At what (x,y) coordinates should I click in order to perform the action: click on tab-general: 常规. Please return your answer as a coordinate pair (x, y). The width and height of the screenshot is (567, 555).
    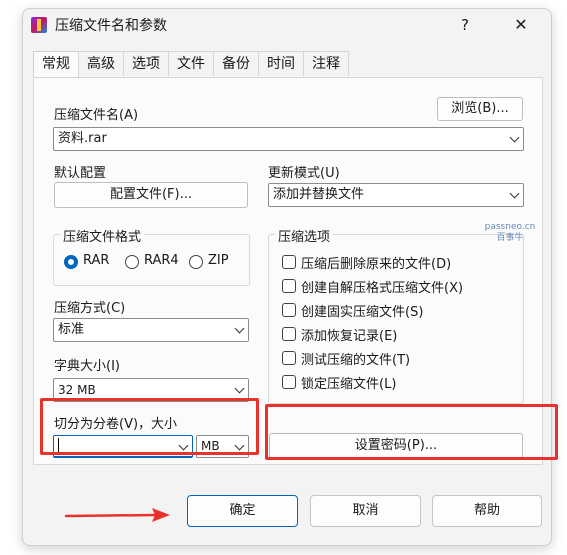
    Looking at the image, I should click on (56, 64).